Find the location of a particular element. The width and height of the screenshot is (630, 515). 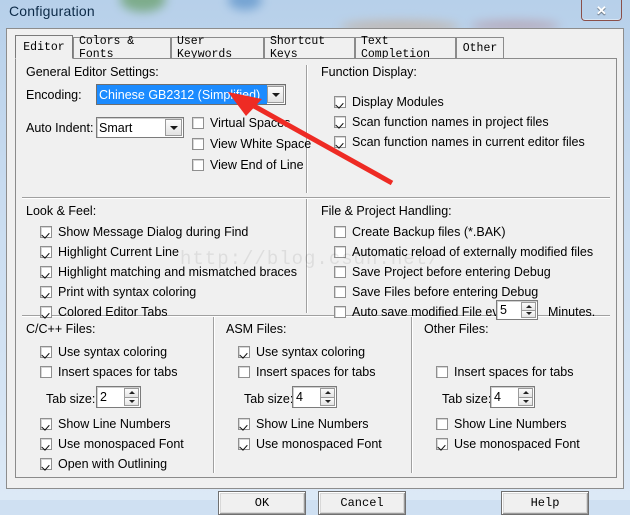

checkbox-print-syntax-coloring: Print with syntax coloring is located at coordinates (118, 292).